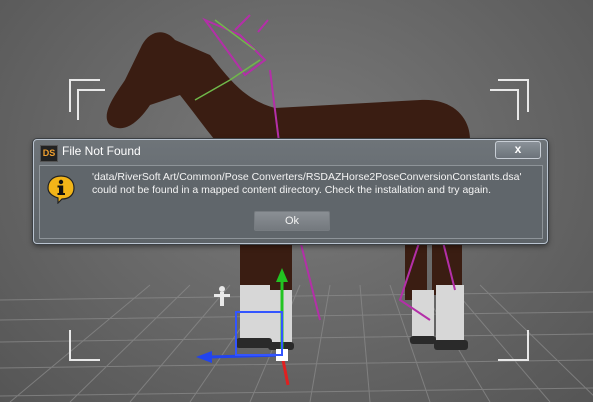 The image size is (593, 402). I want to click on info-icon, so click(61, 189).